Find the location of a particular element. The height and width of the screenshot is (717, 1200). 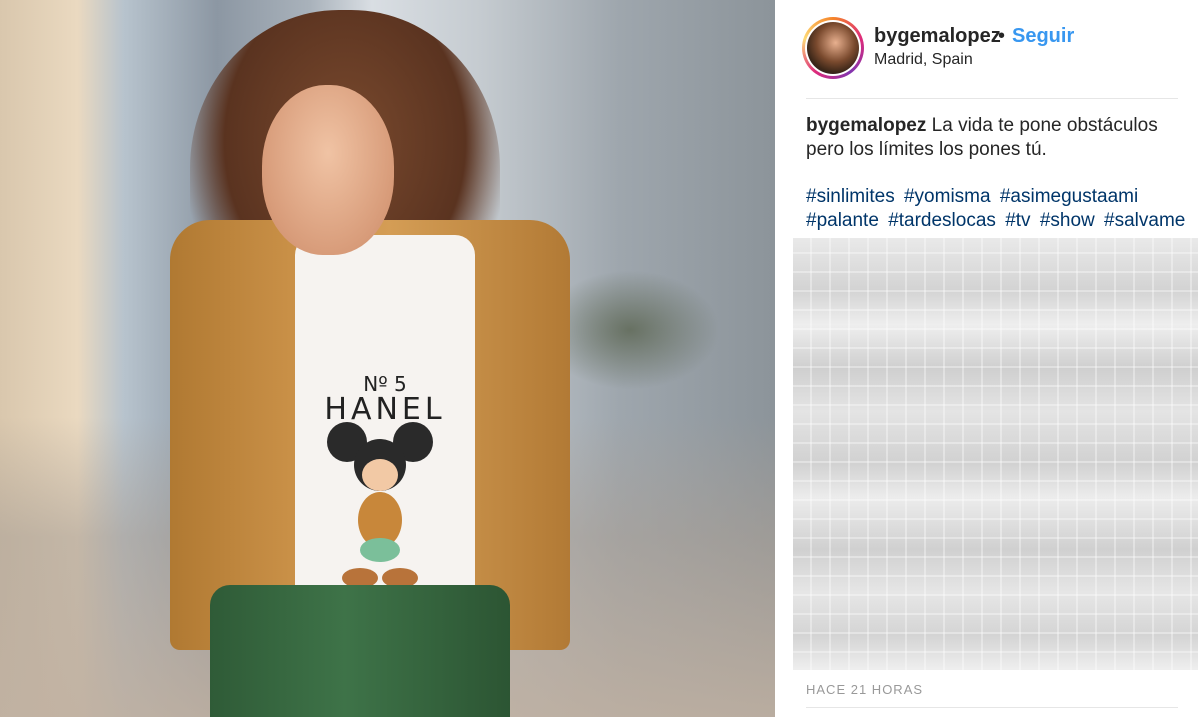

avatar is located at coordinates (833, 48).